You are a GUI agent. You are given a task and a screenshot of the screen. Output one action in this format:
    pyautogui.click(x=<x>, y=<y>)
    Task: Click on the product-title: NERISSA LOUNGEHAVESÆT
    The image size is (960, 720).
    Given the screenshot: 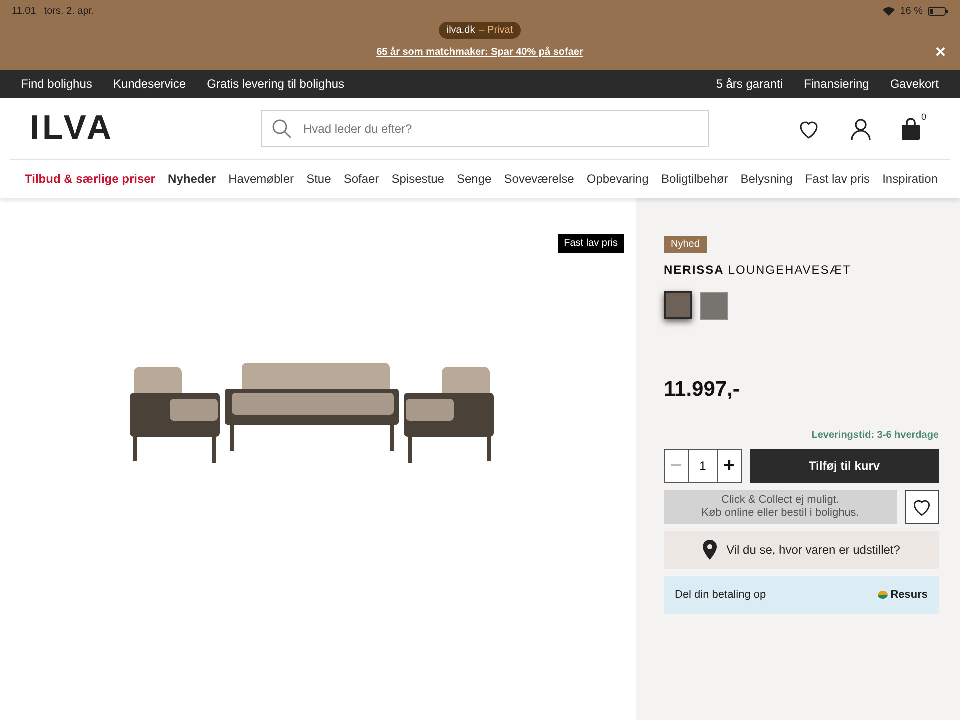 What is the action you would take?
    pyautogui.click(x=758, y=270)
    